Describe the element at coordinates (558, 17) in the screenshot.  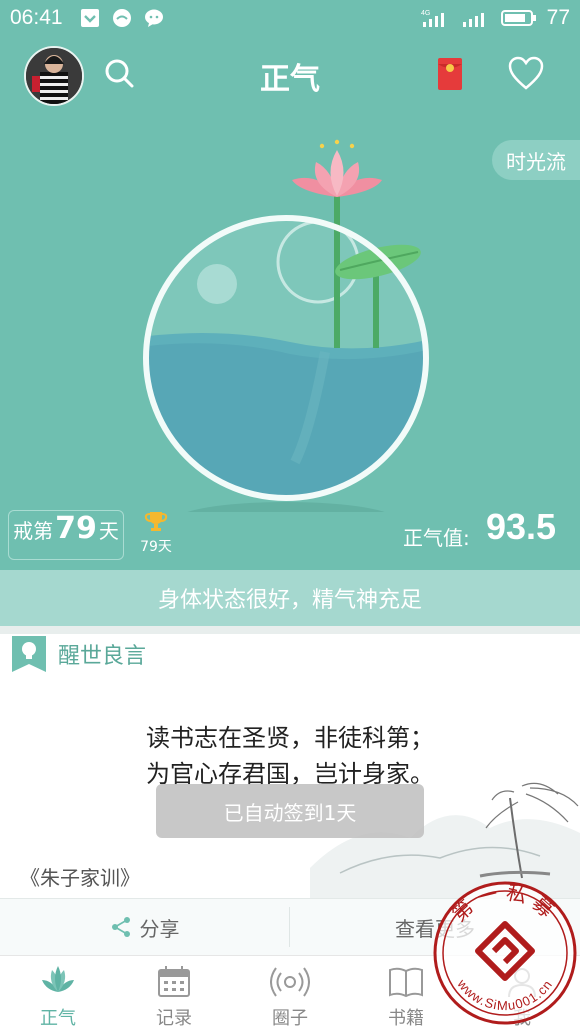
I see `battery-level: 77` at that location.